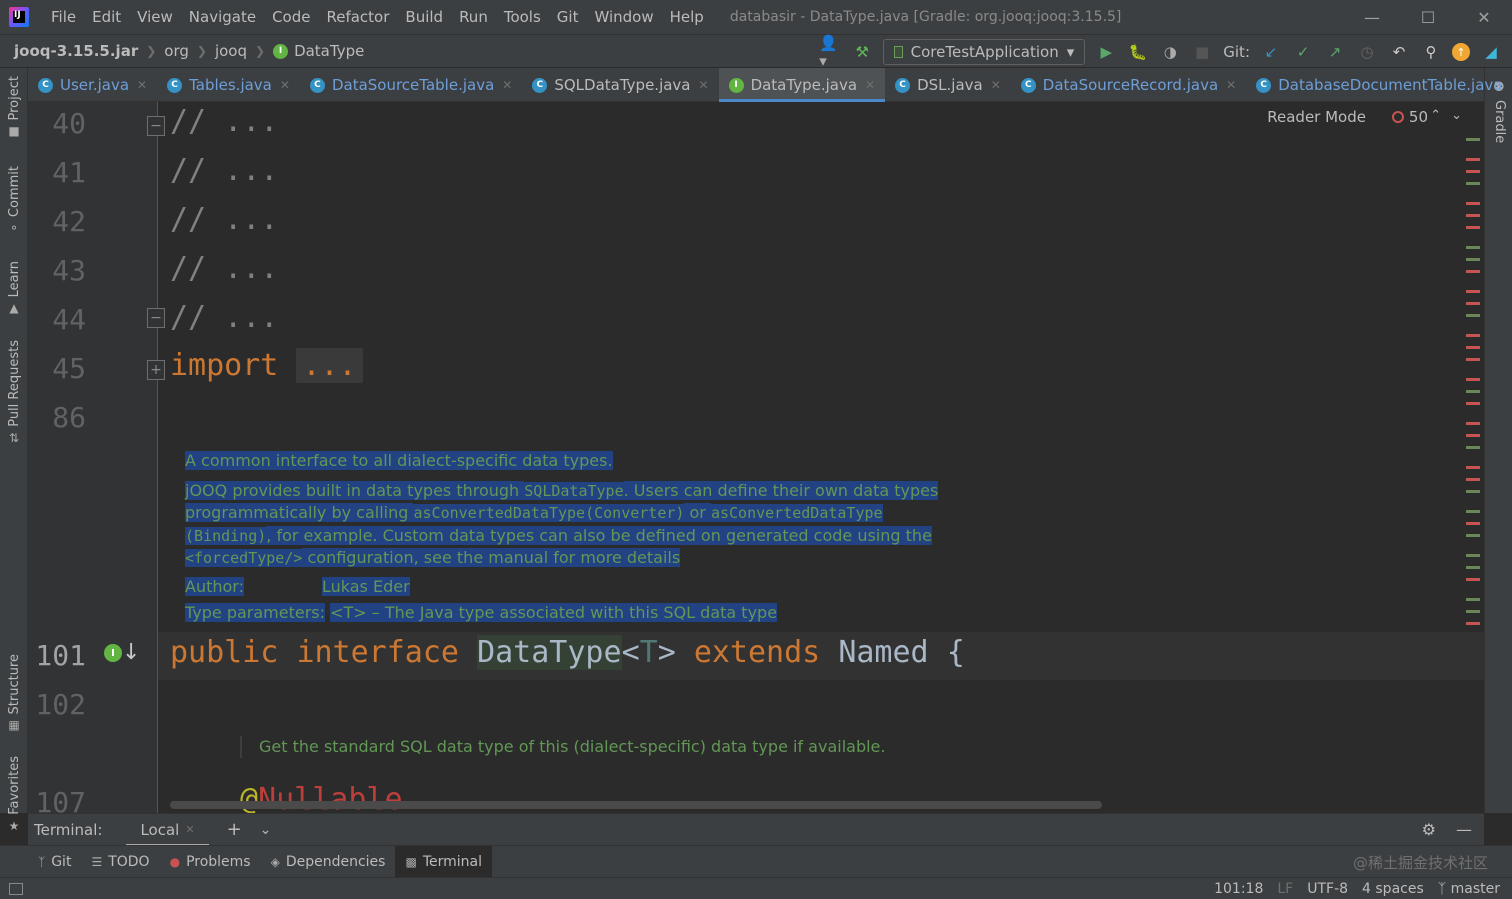 Image resolution: width=1512 pixels, height=899 pixels. I want to click on tool-todo: ☰ TODO, so click(120, 862).